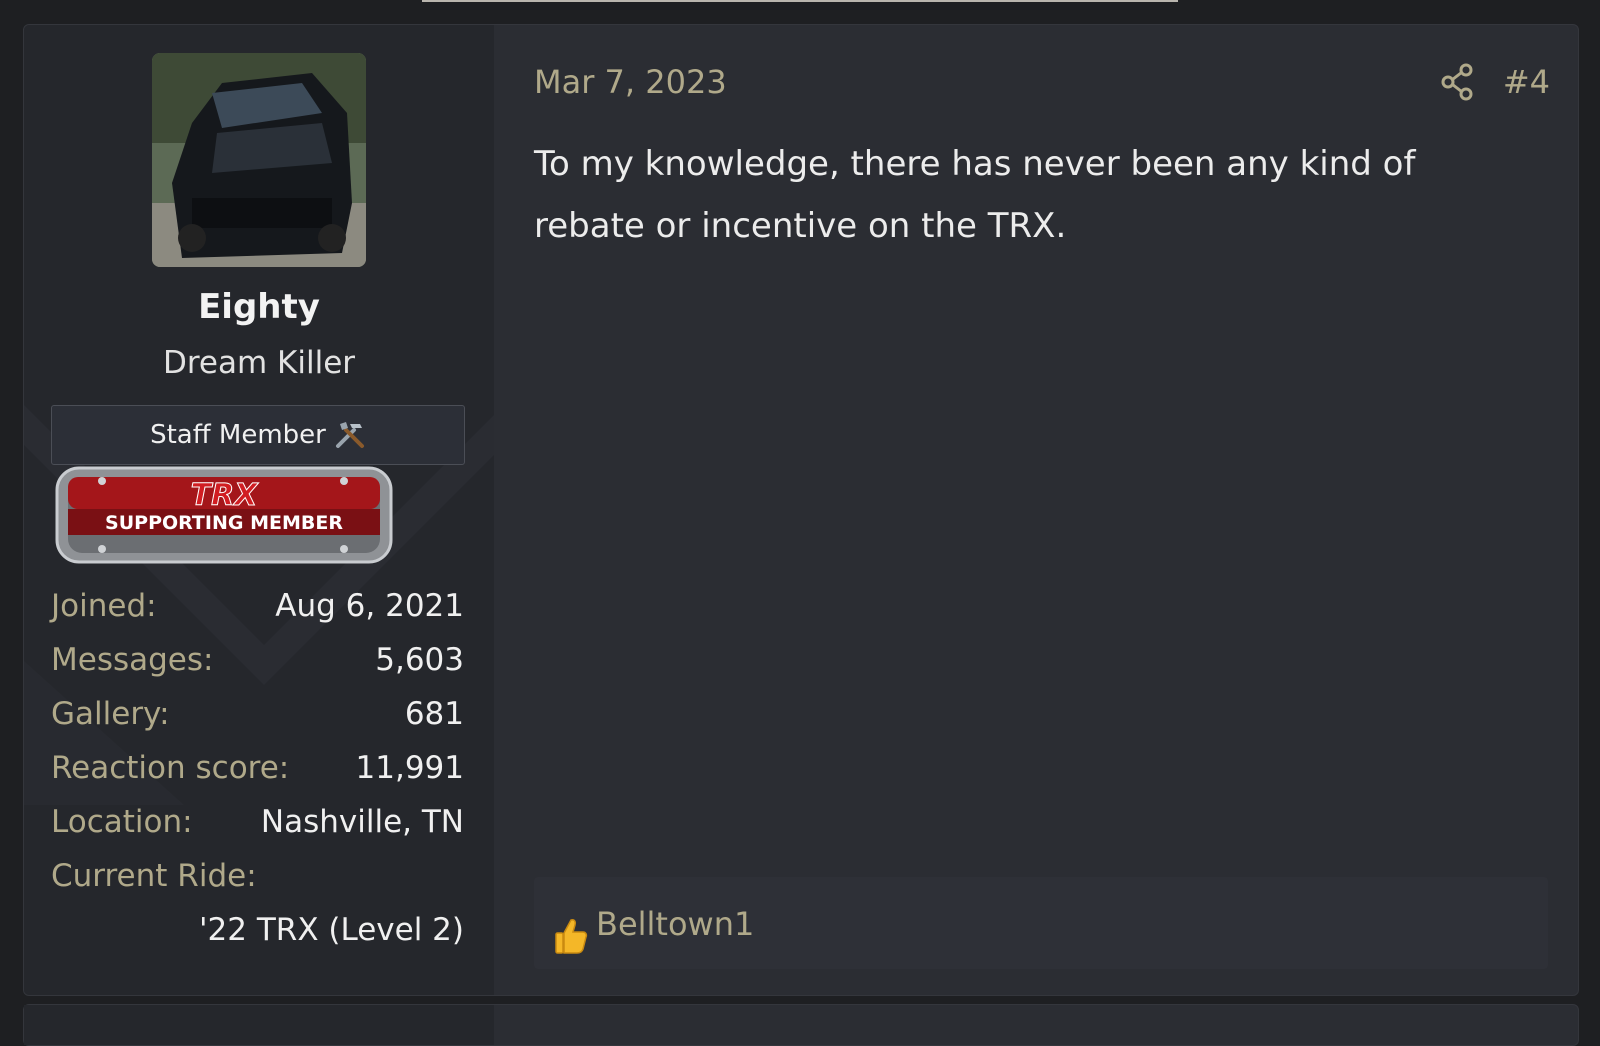  I want to click on stat-label: Reaction score:, so click(170, 768).